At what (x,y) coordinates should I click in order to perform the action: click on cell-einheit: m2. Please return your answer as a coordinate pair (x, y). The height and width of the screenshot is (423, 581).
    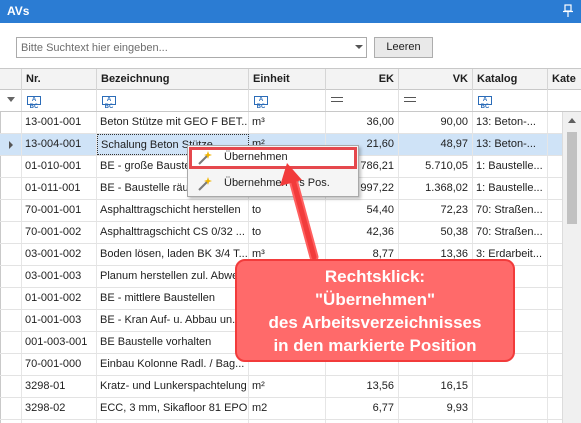
    Looking at the image, I should click on (287, 408).